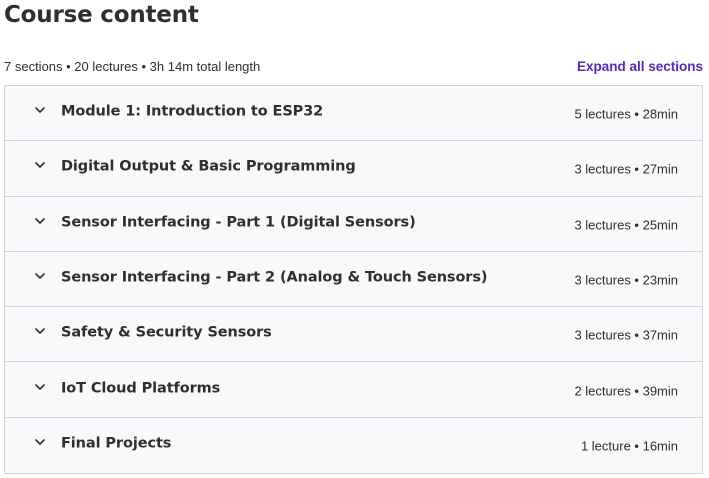 This screenshot has width=709, height=478. What do you see at coordinates (141, 388) in the screenshot?
I see `section-title: IoT Cloud Platforms` at bounding box center [141, 388].